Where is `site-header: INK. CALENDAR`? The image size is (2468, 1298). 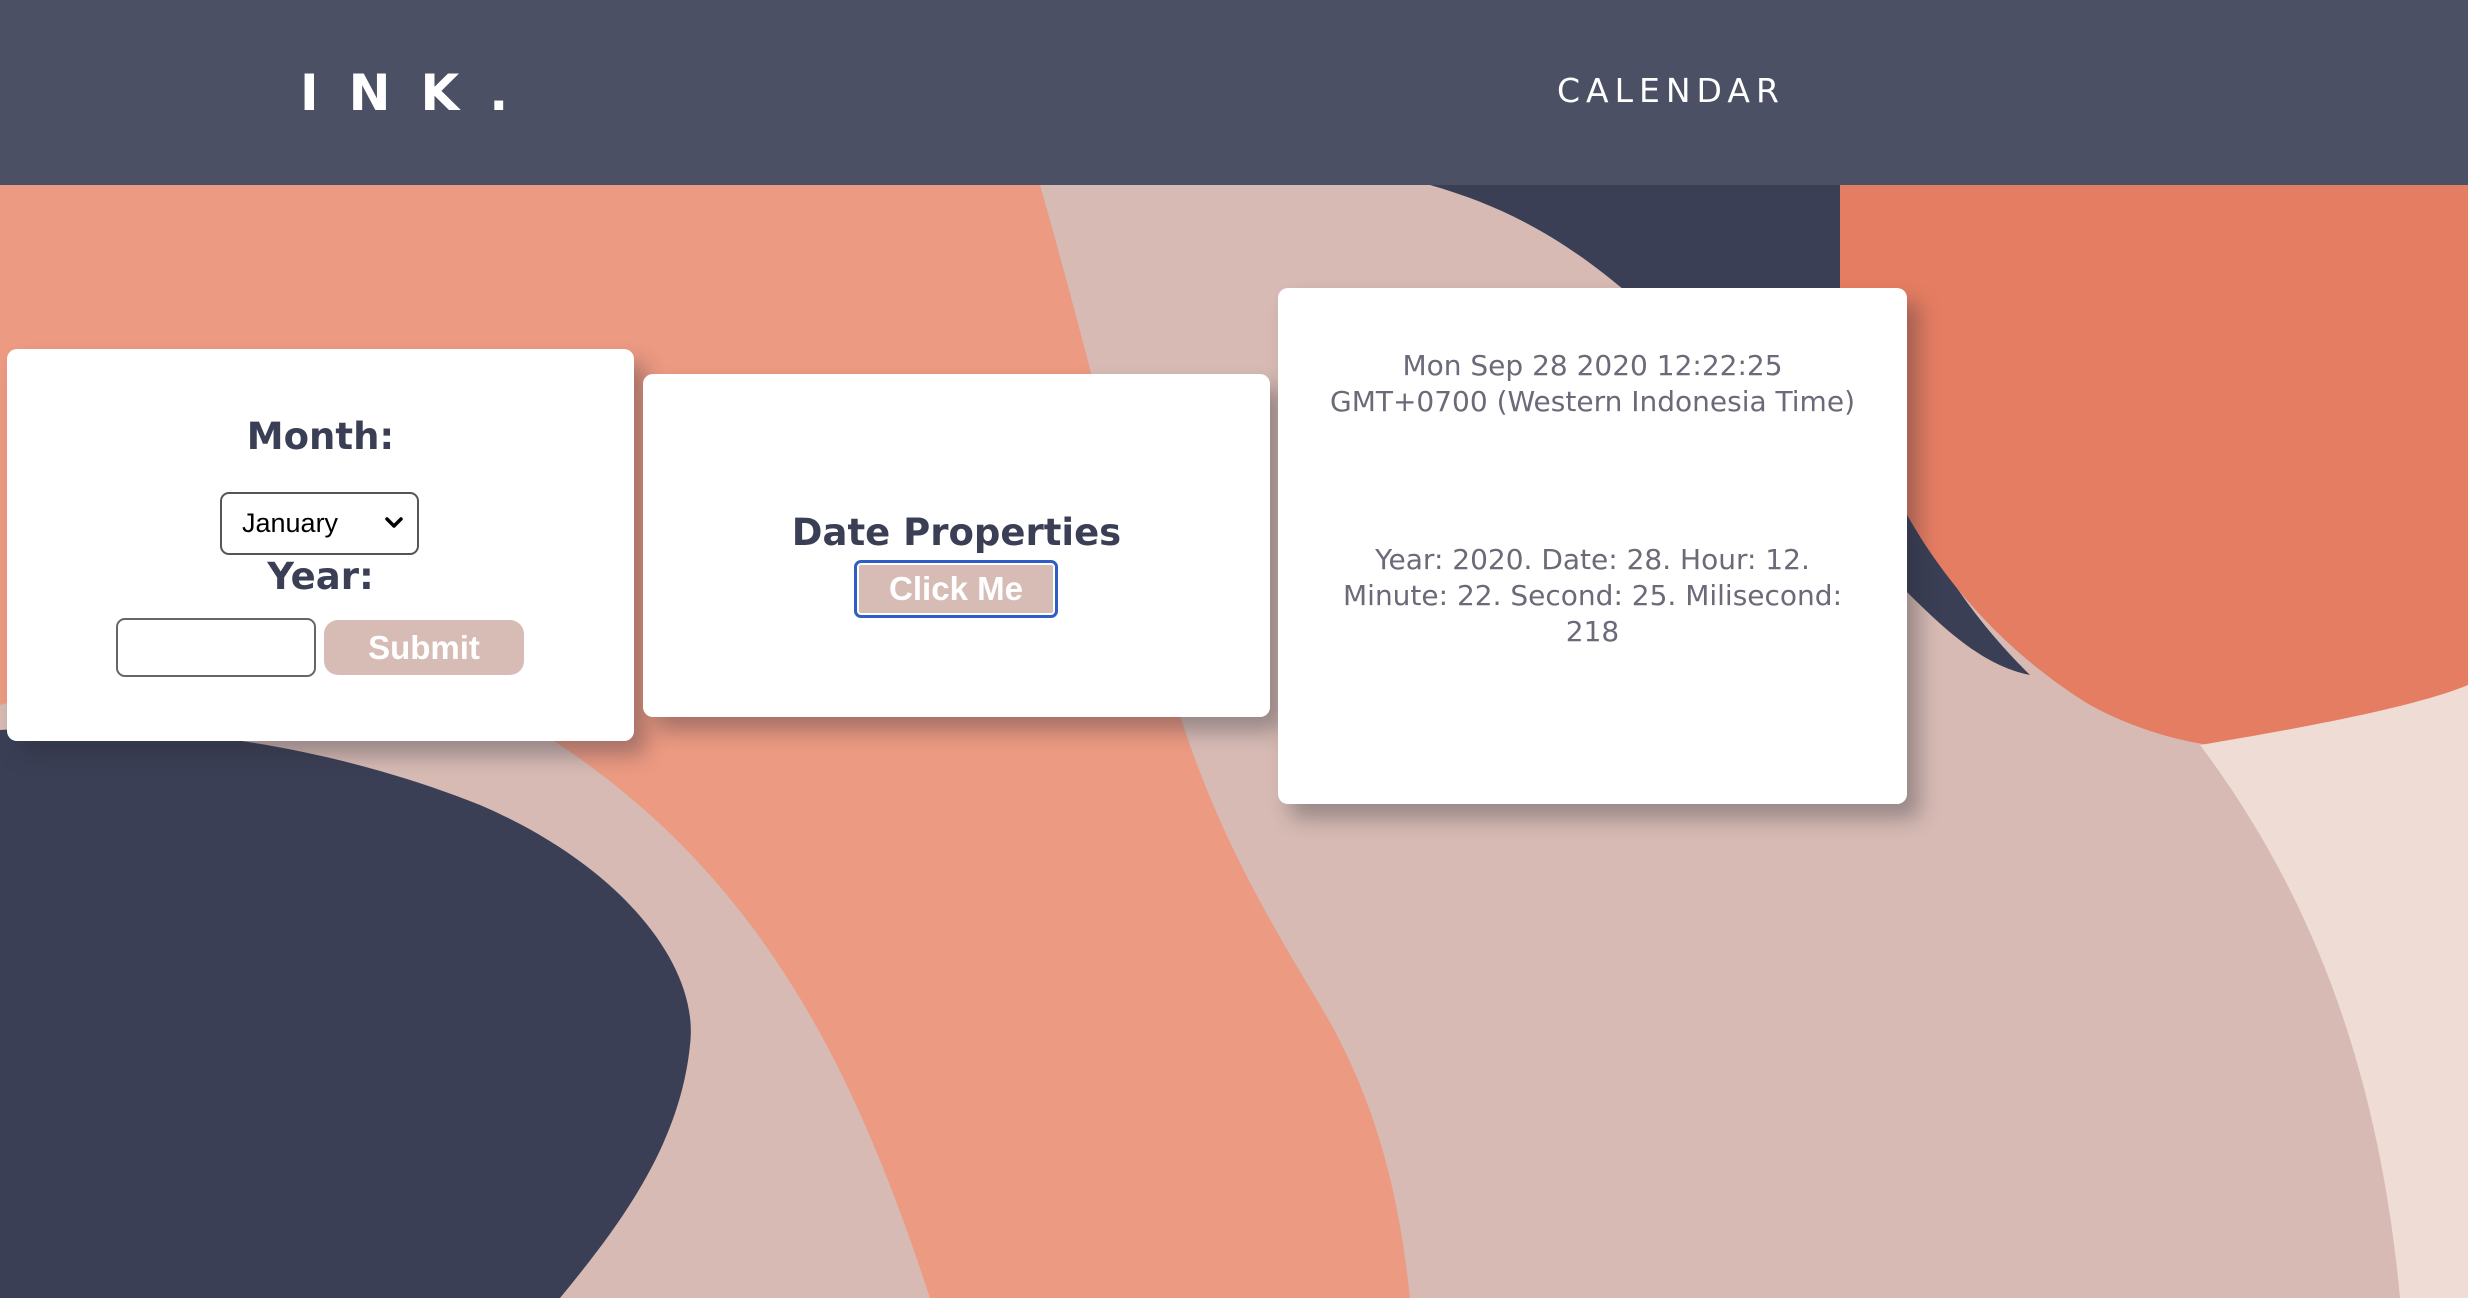
site-header: INK. CALENDAR is located at coordinates (1234, 92).